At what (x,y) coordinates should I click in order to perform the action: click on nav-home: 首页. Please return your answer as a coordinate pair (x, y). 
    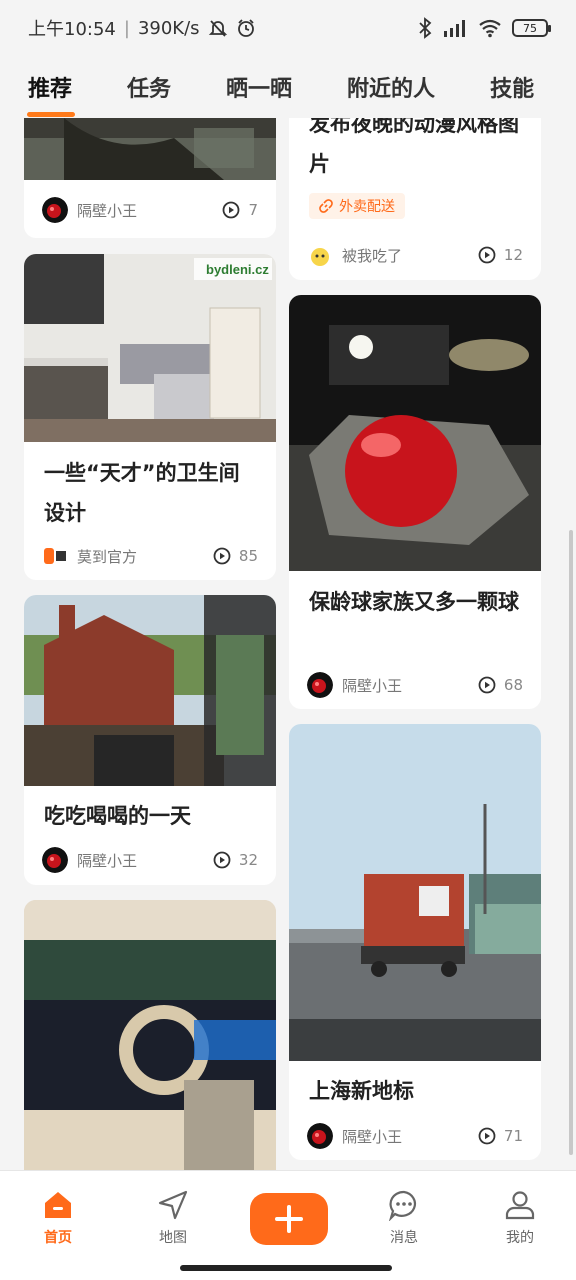
    Looking at the image, I should click on (58, 1218).